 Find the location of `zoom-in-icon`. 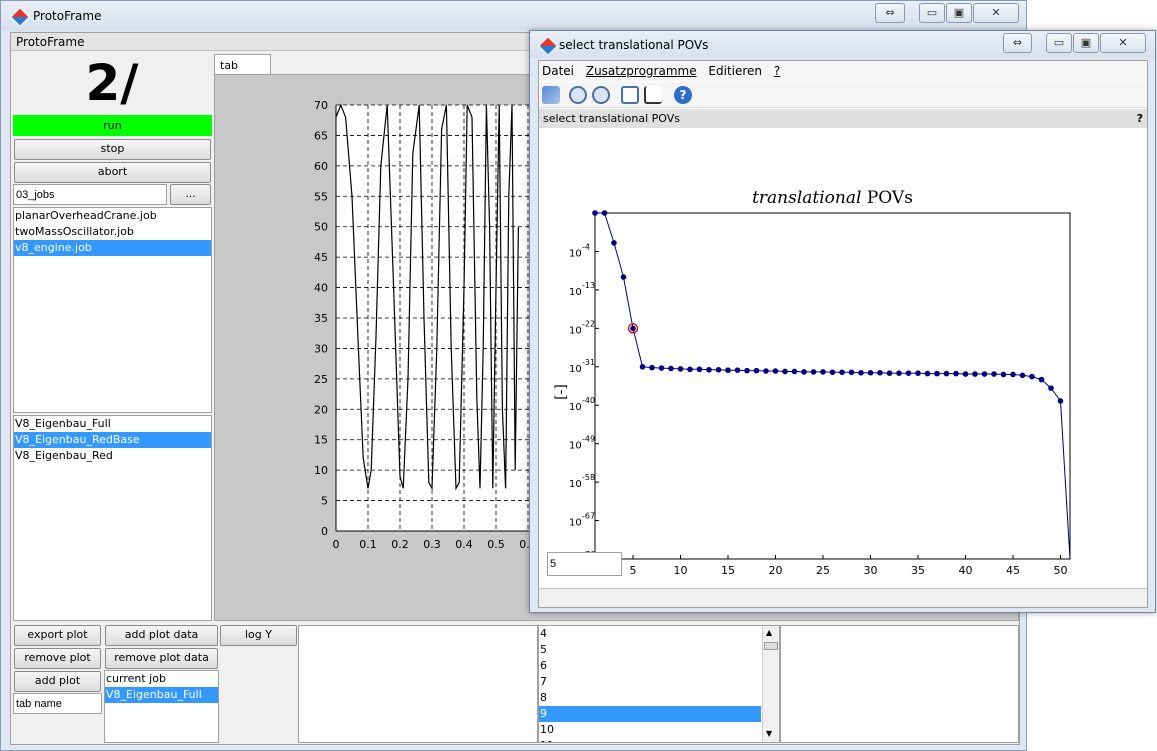

zoom-in-icon is located at coordinates (578, 95).